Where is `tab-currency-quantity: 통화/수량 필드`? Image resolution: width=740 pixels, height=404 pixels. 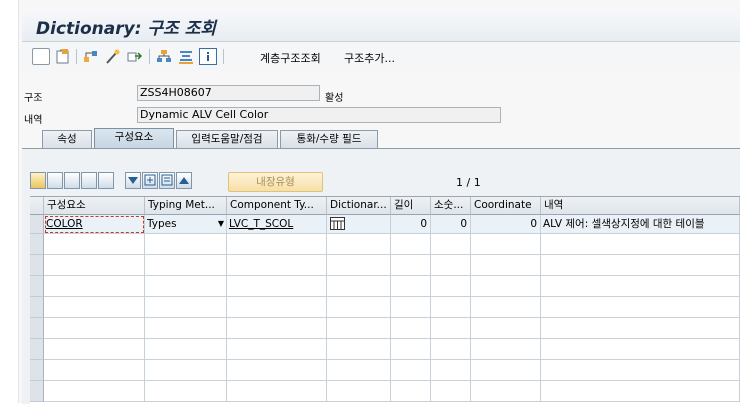
tab-currency-quantity: 통화/수량 필드 is located at coordinates (329, 139).